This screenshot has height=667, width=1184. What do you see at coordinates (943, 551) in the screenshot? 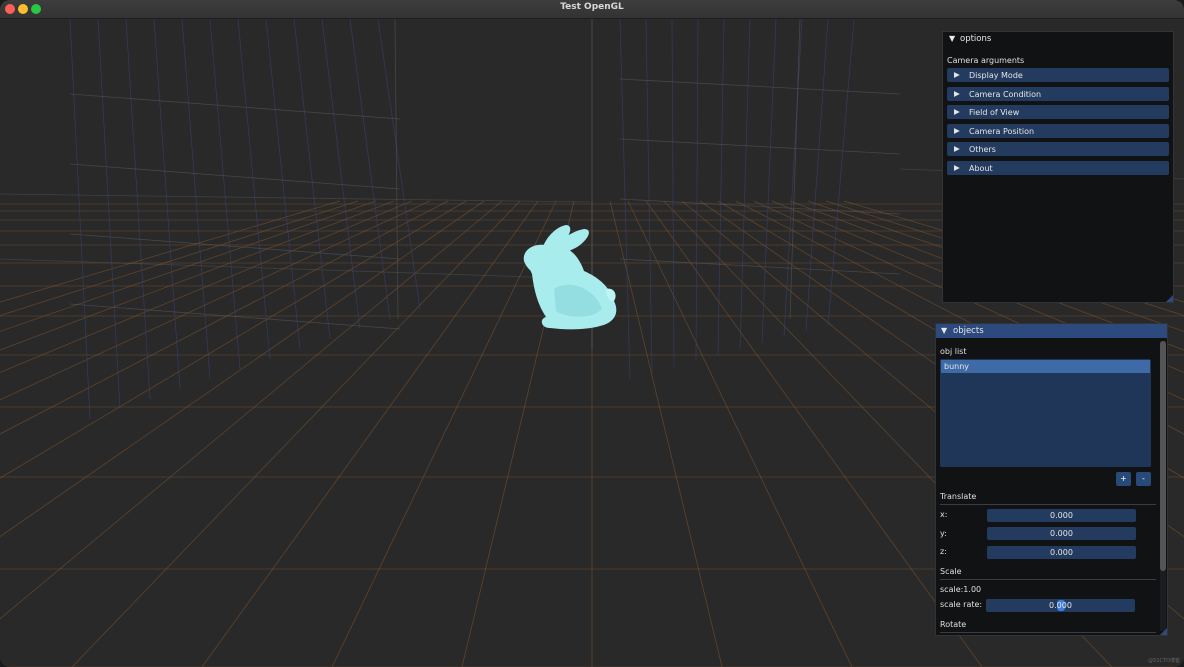
I see `z-label: z:` at bounding box center [943, 551].